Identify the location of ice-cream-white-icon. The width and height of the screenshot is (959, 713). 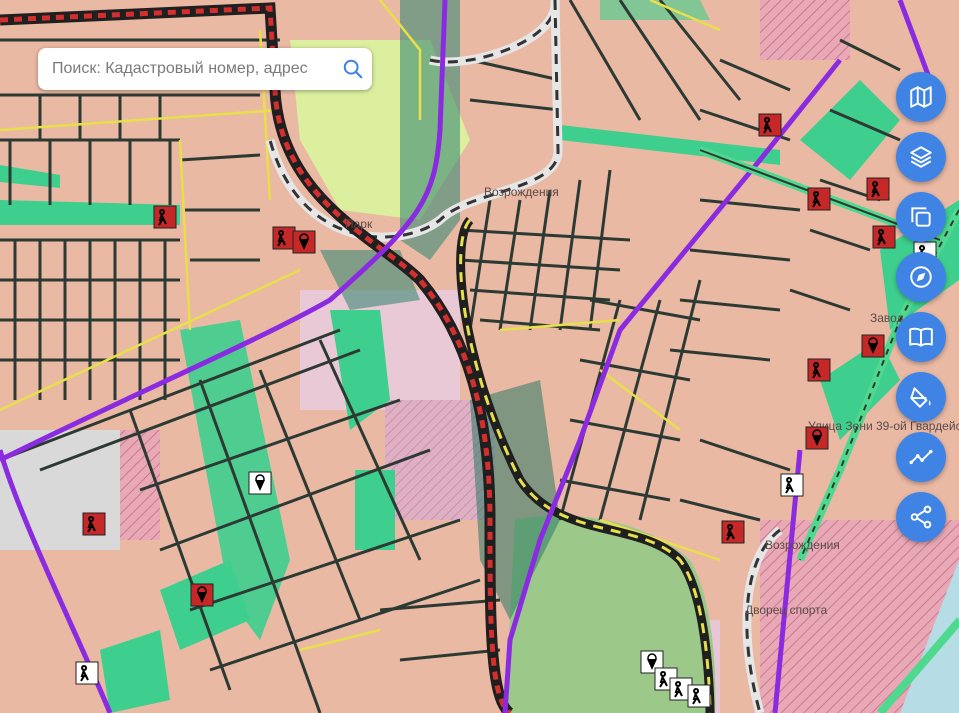
(260, 483).